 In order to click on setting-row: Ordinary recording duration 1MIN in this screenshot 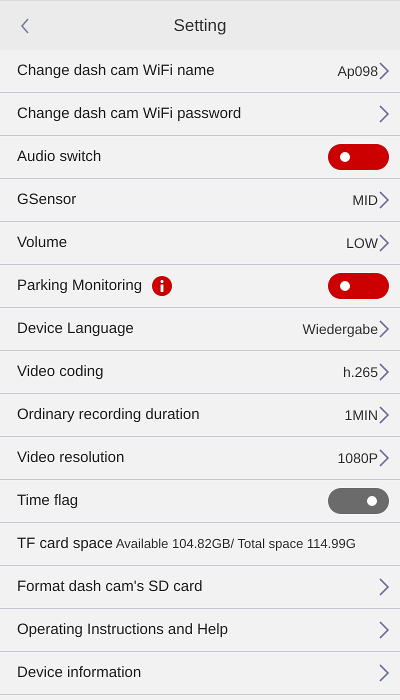, I will do `click(200, 415)`.